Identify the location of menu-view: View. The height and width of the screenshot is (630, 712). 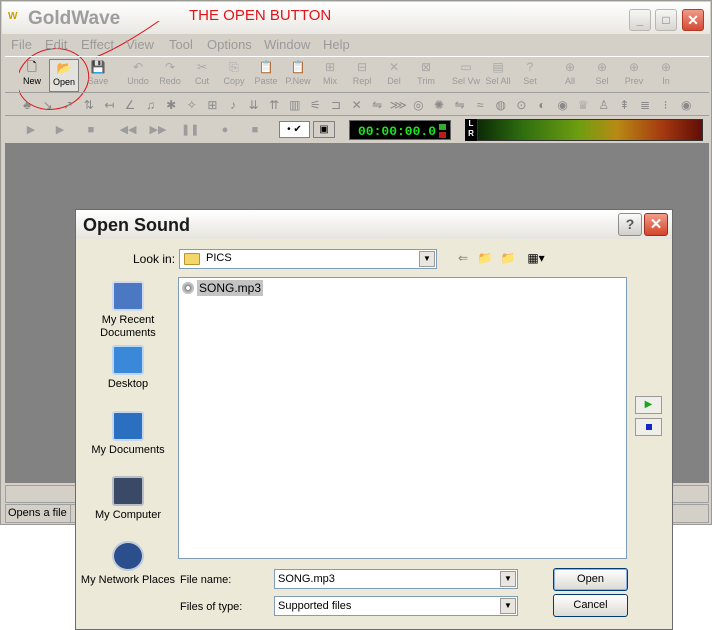
(140, 44).